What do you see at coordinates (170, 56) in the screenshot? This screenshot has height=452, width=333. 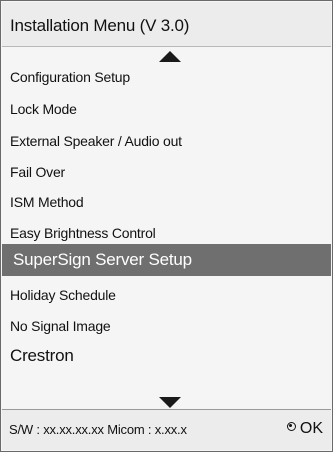 I see `scroll-up-icon` at bounding box center [170, 56].